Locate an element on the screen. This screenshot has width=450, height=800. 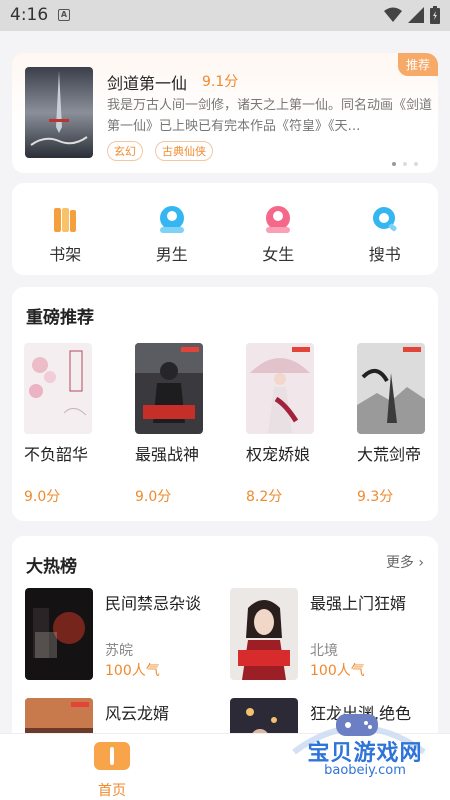
nav-bookshelf: 书架 is located at coordinates (65, 229).